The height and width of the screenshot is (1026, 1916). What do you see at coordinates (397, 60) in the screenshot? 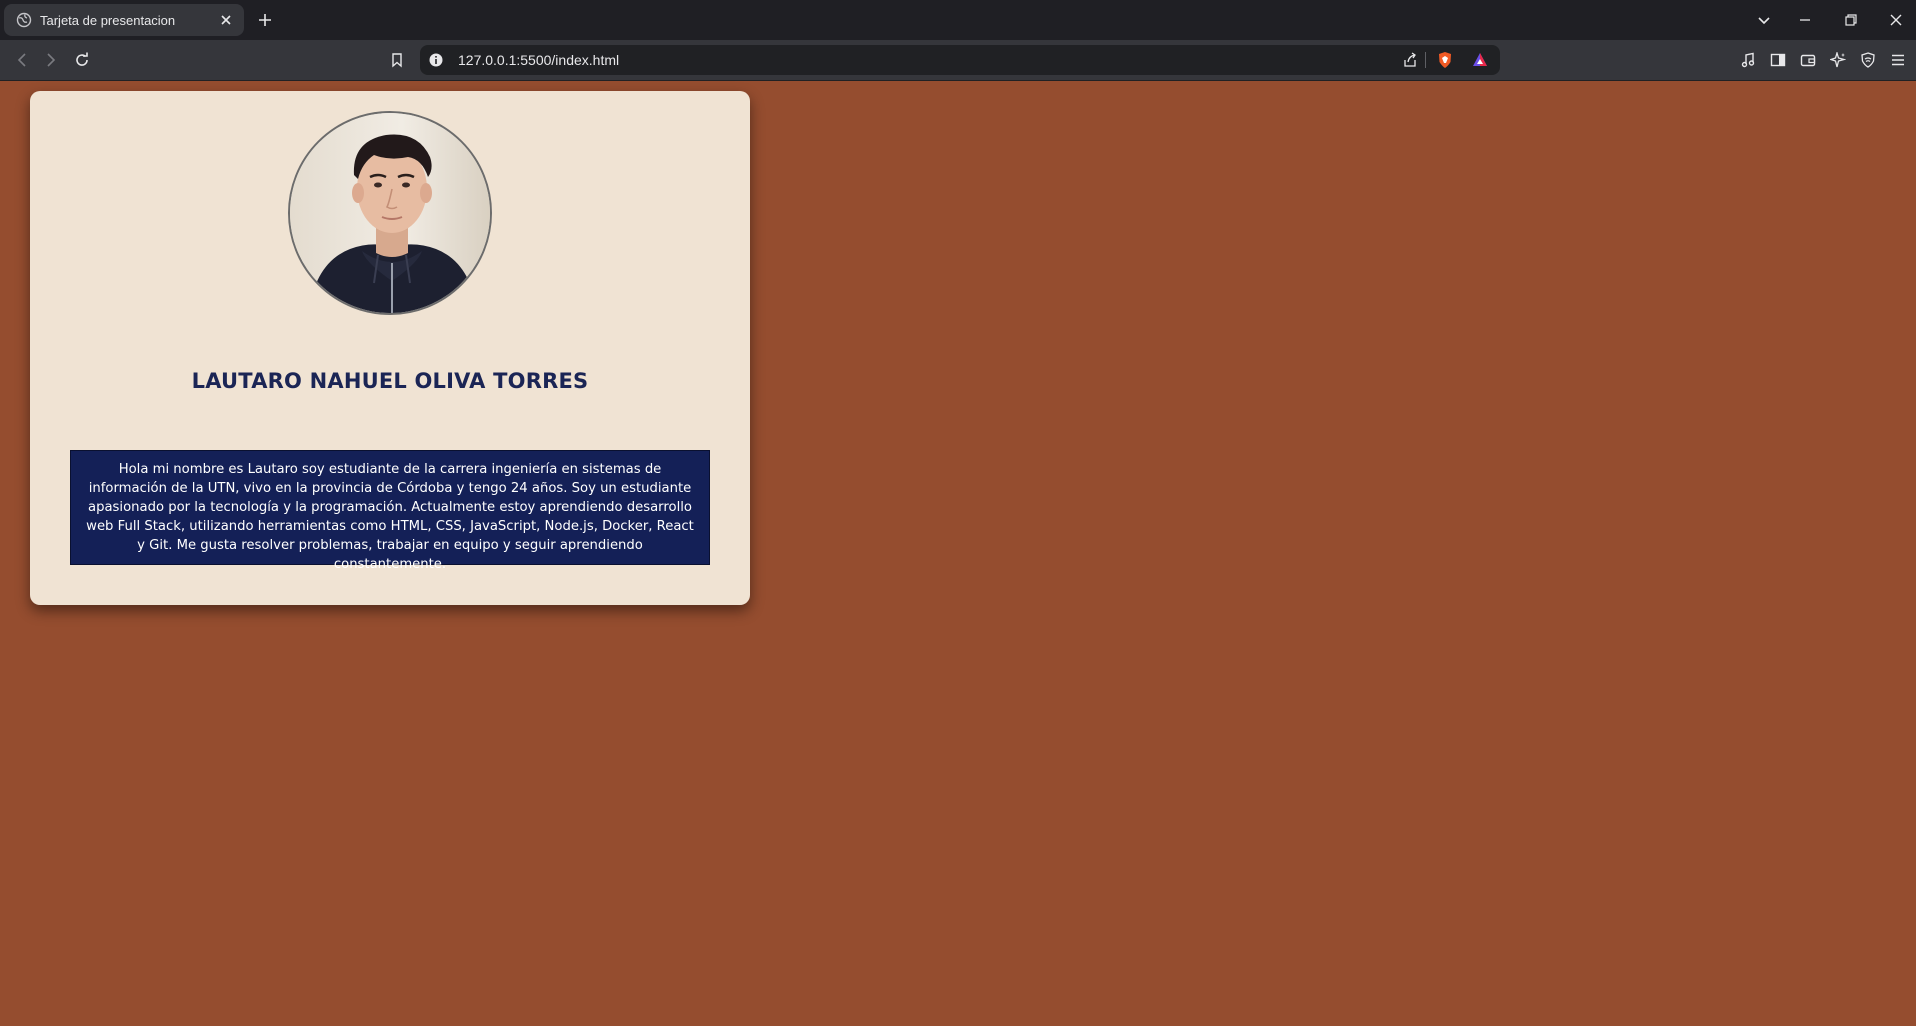
I see `bookmark-icon` at bounding box center [397, 60].